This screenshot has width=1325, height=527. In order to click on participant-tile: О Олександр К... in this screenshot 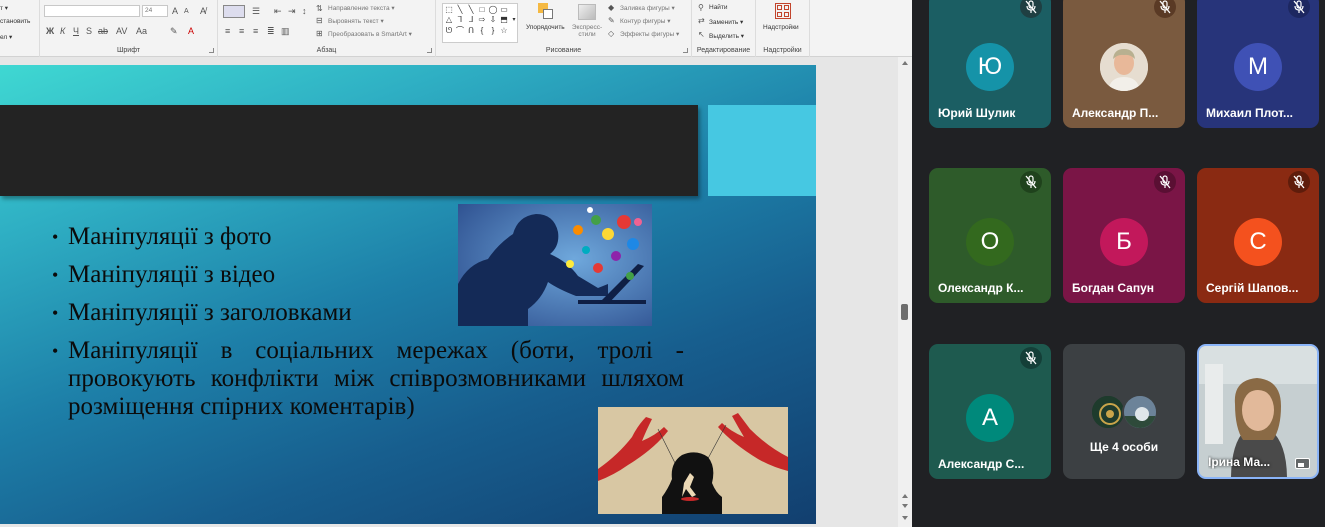, I will do `click(990, 235)`.